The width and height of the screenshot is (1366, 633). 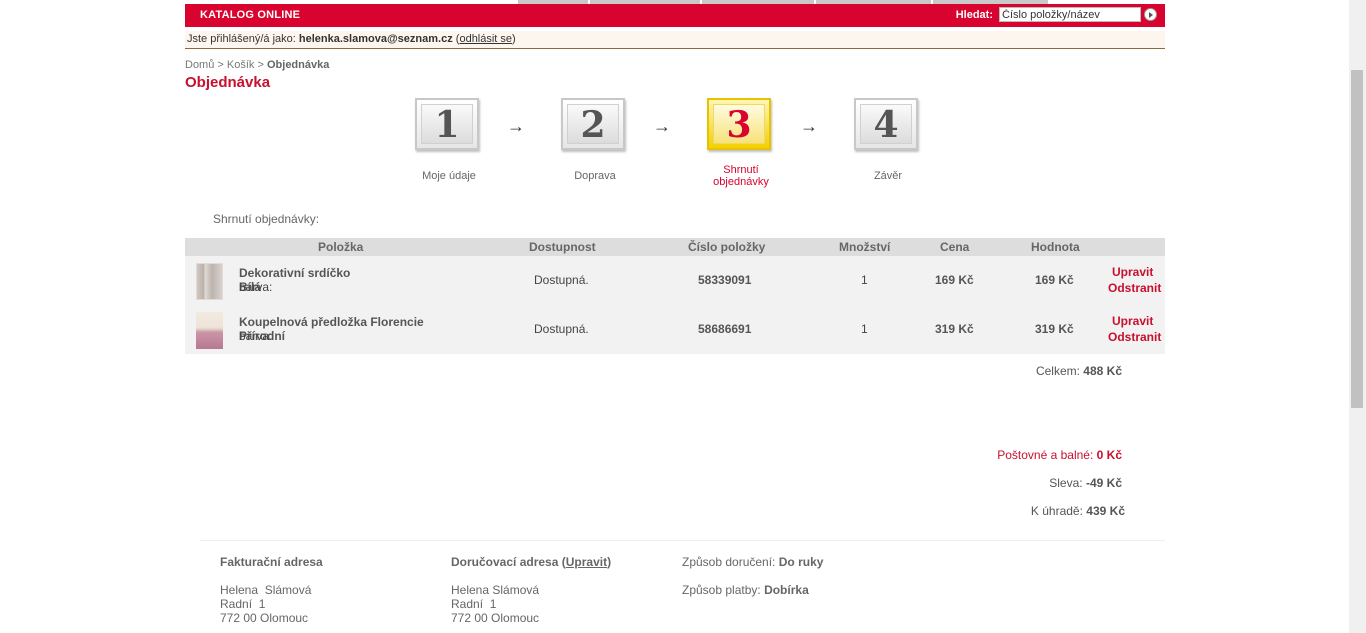 I want to click on column-header: Hodnota, so click(x=1055, y=247).